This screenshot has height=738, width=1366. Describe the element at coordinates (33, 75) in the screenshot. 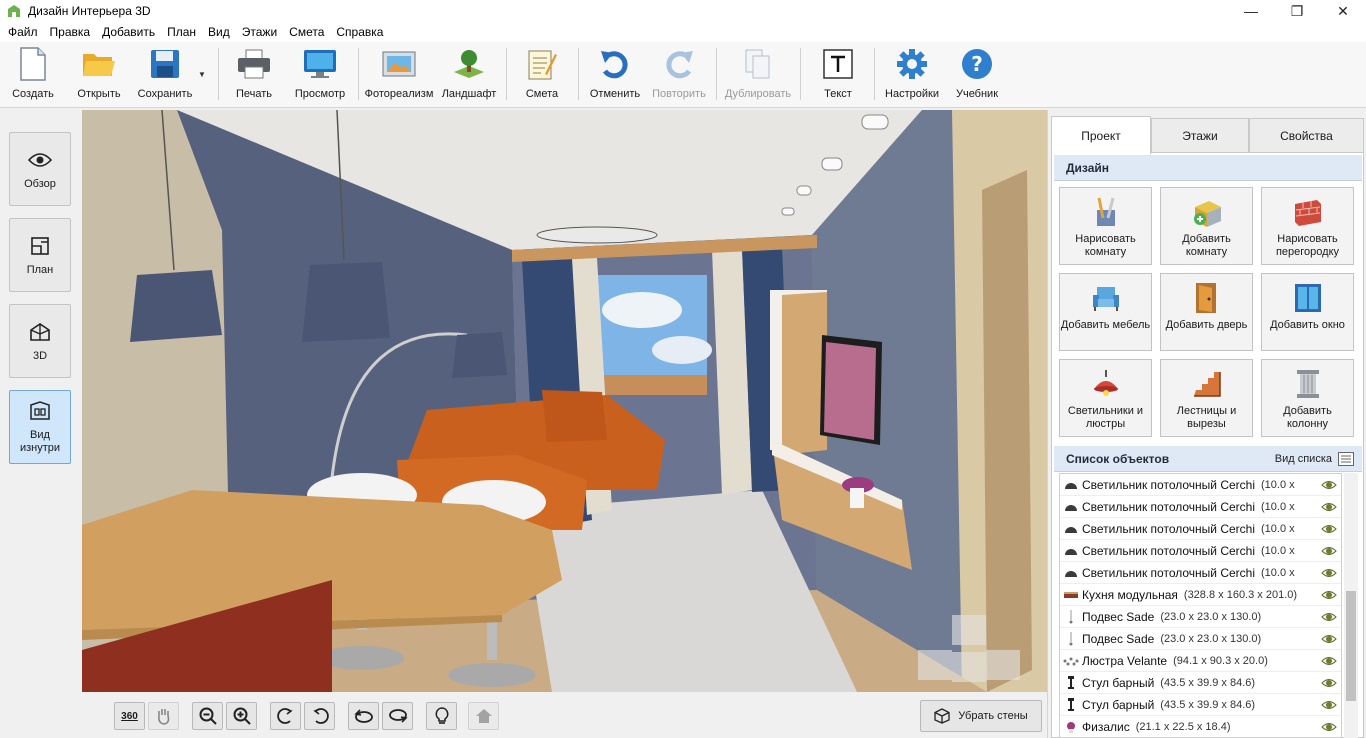

I see `create-button: Создать` at that location.